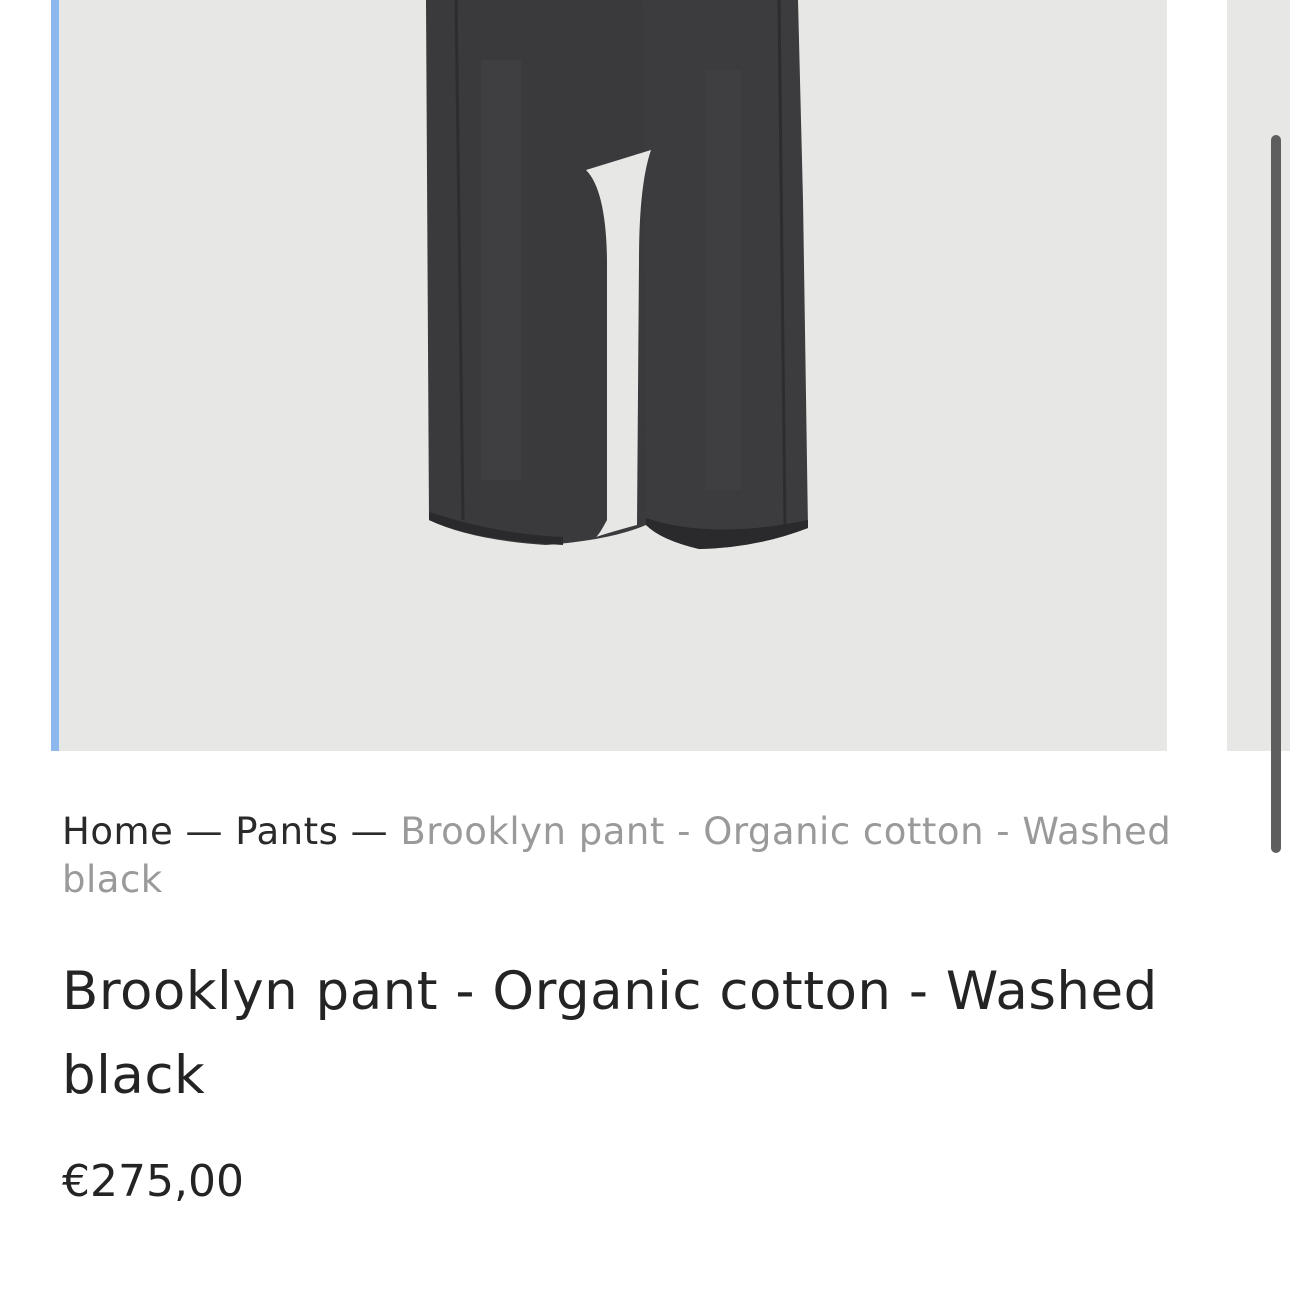 The height and width of the screenshot is (1290, 1290). I want to click on slide-focus-indicator, so click(55, 375).